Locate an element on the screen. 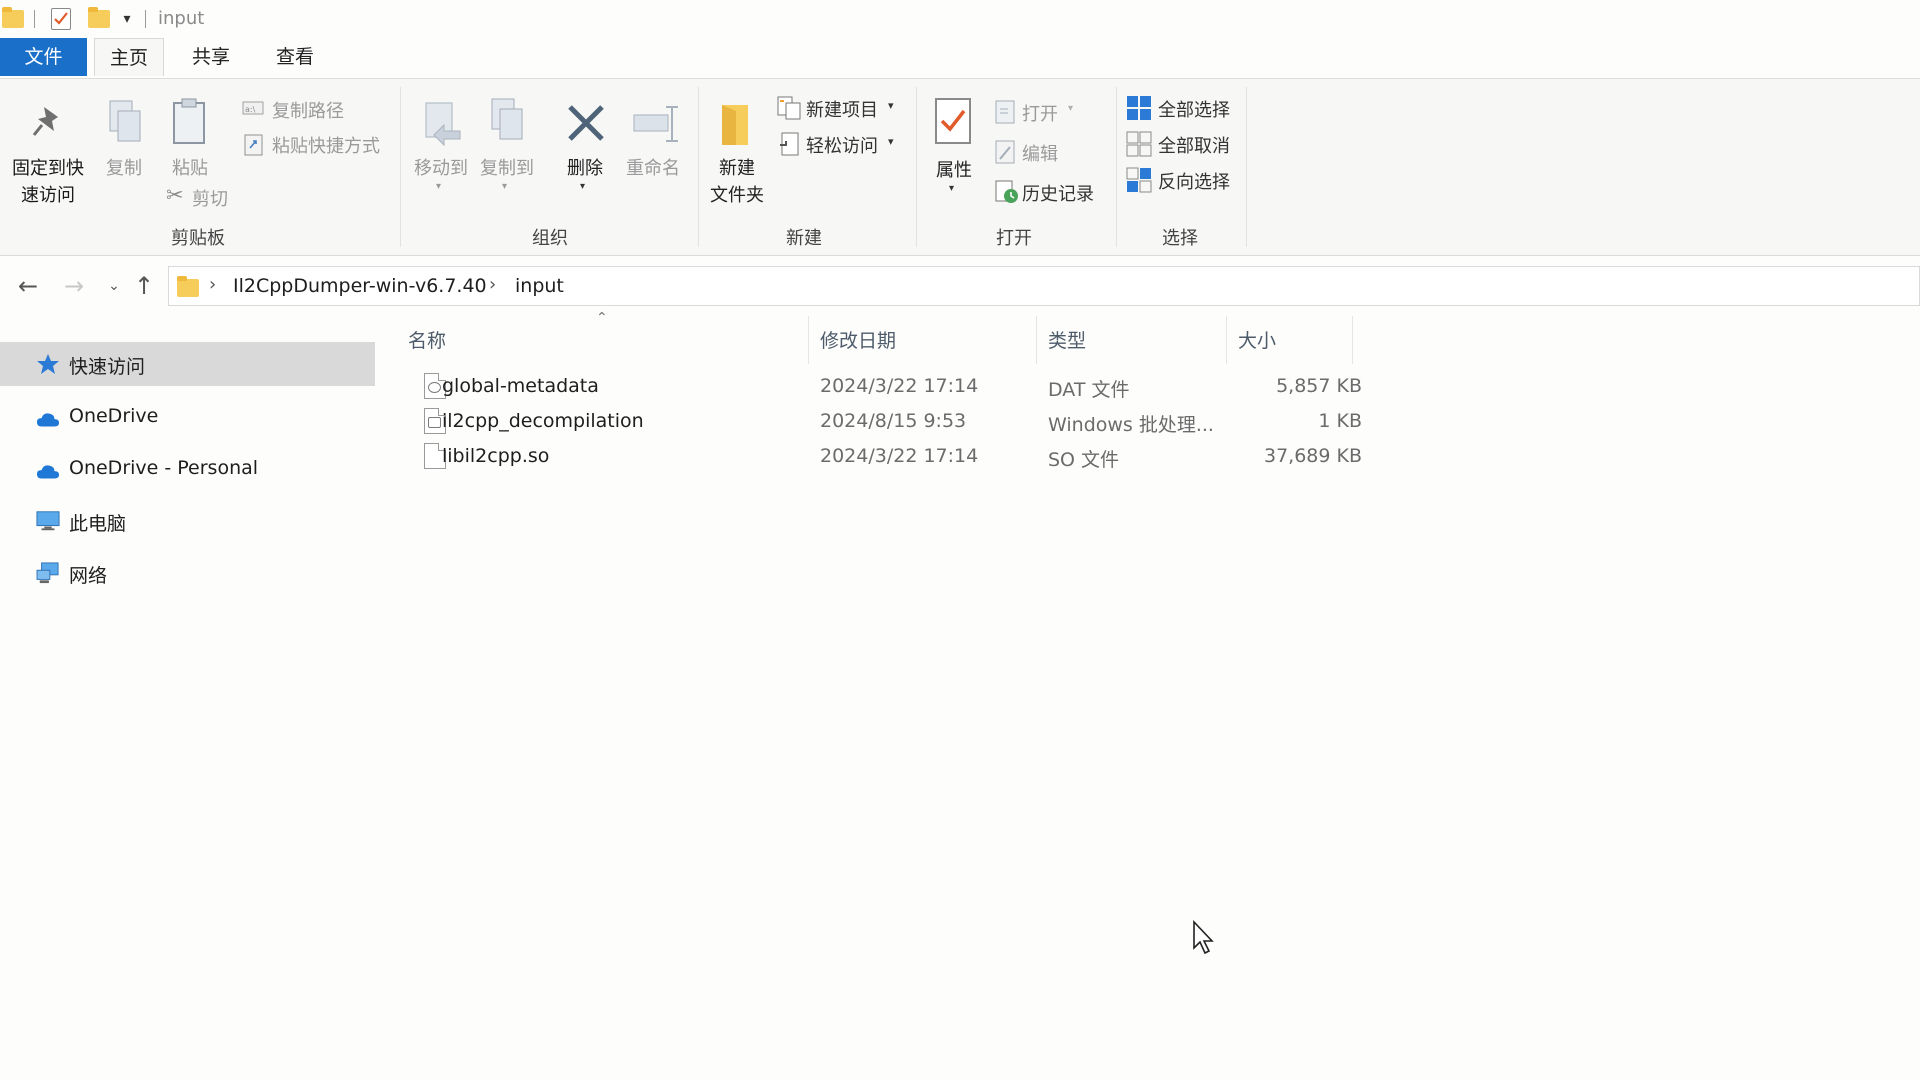 The width and height of the screenshot is (1920, 1080). address-bar: › Il2CppDumper-win-v6.7.40 › input is located at coordinates (1044, 286).